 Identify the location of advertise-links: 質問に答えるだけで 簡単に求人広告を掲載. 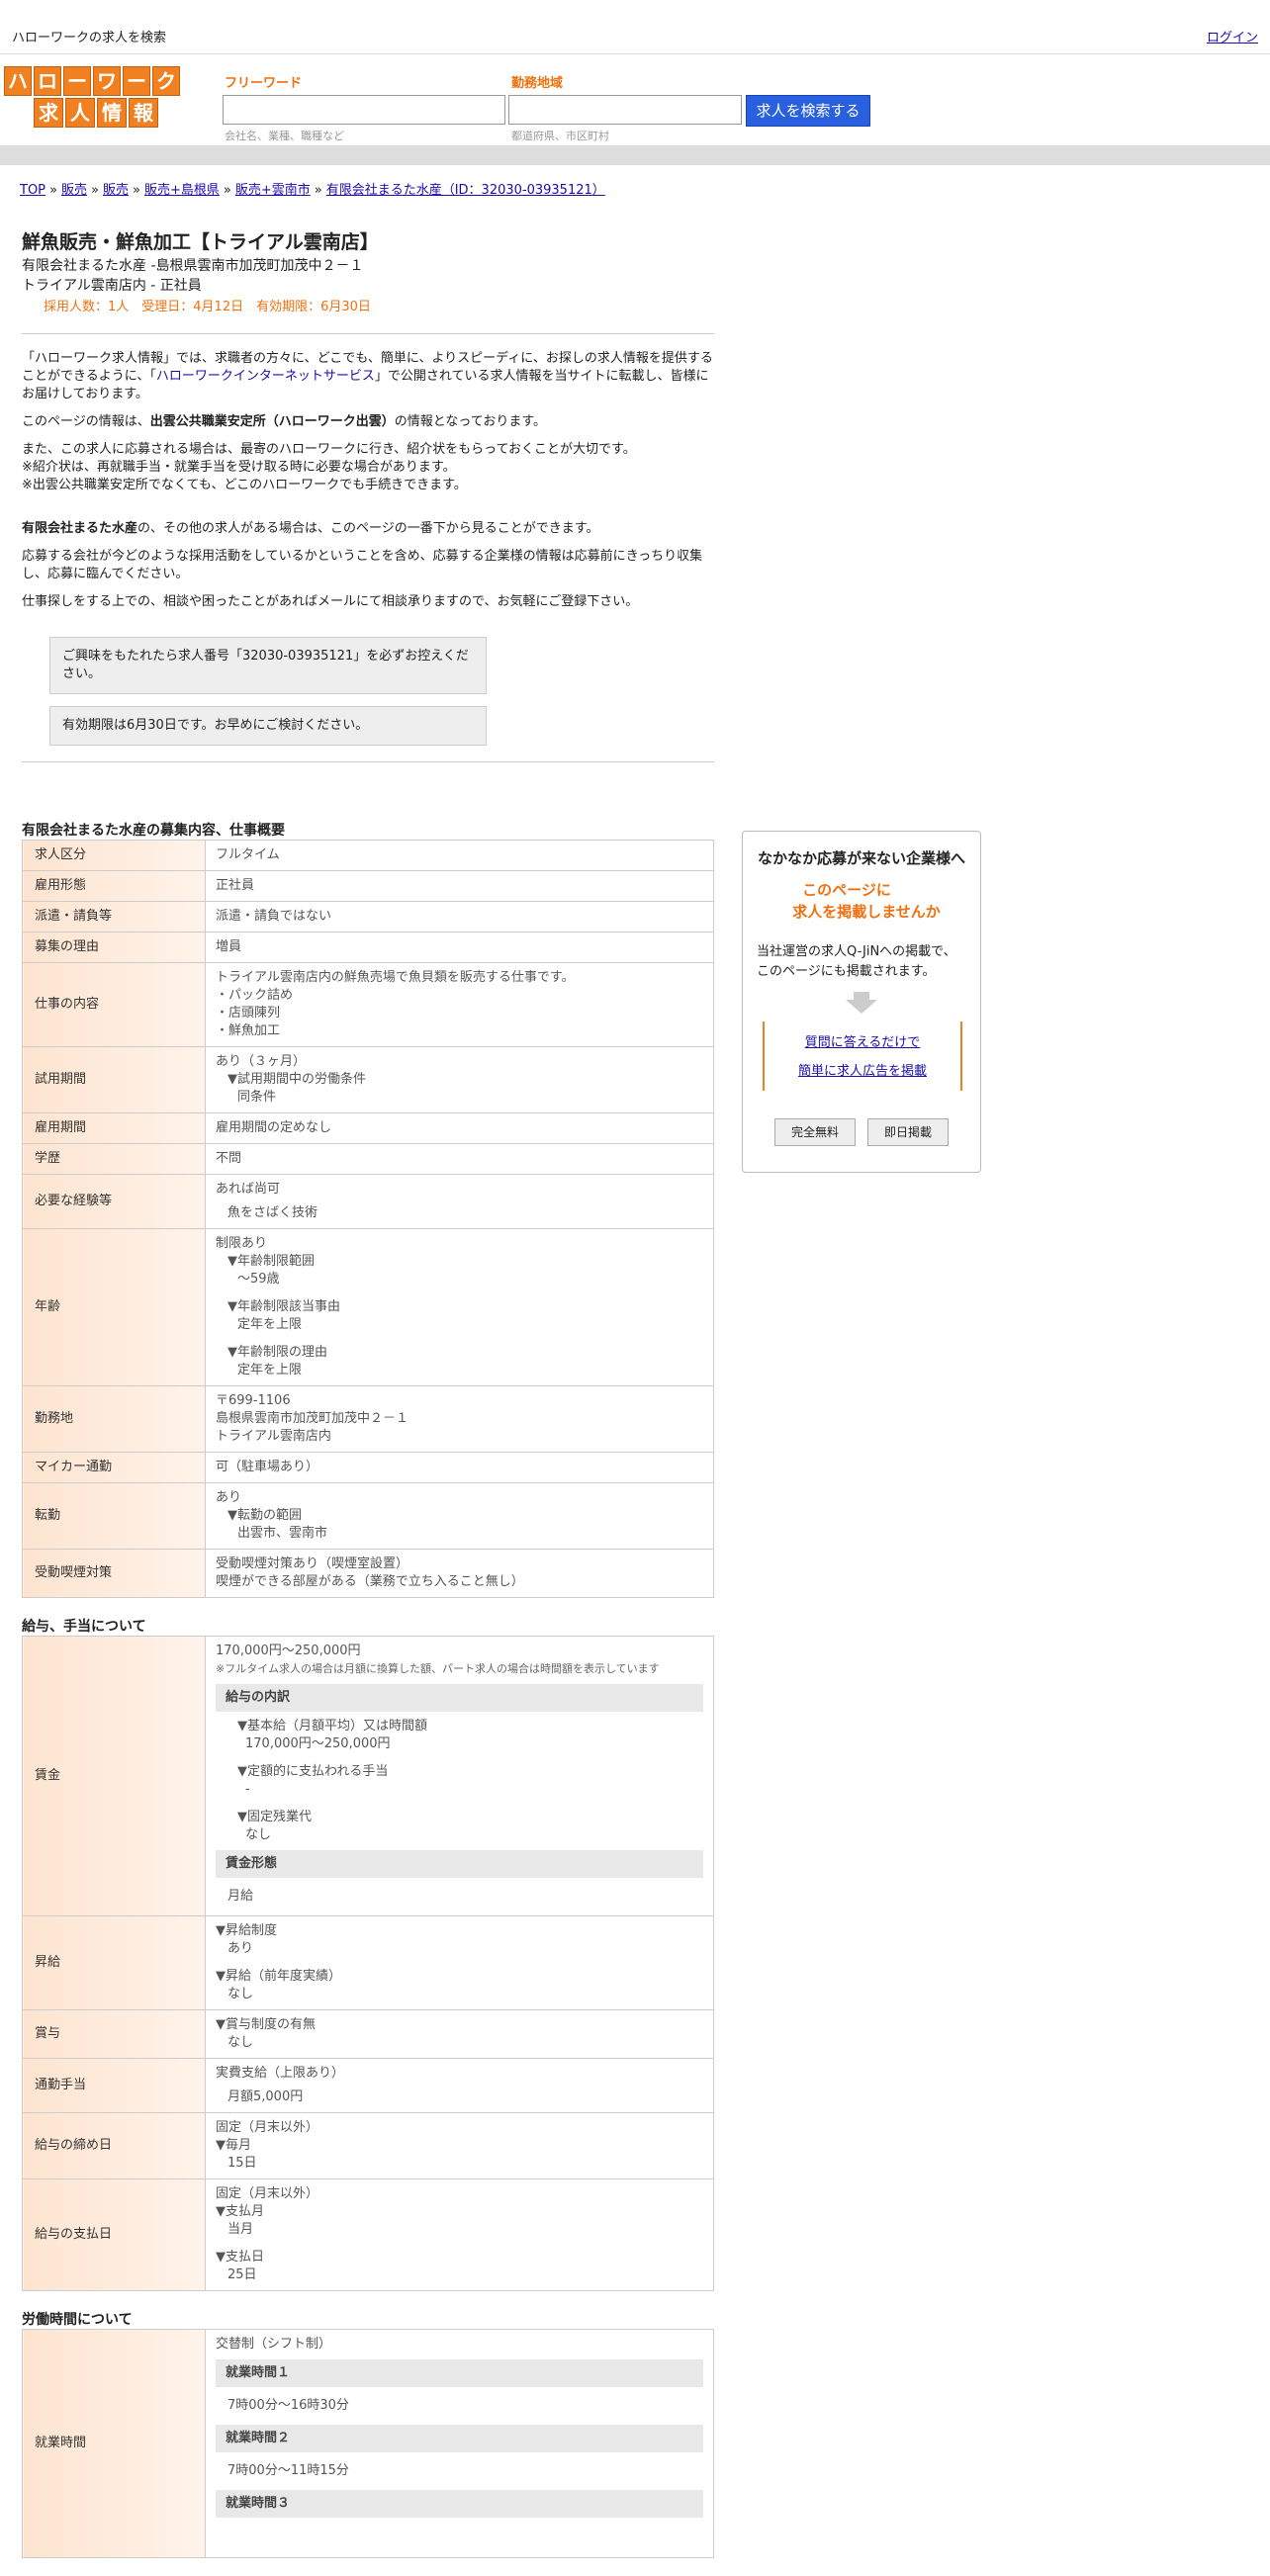
(863, 1056).